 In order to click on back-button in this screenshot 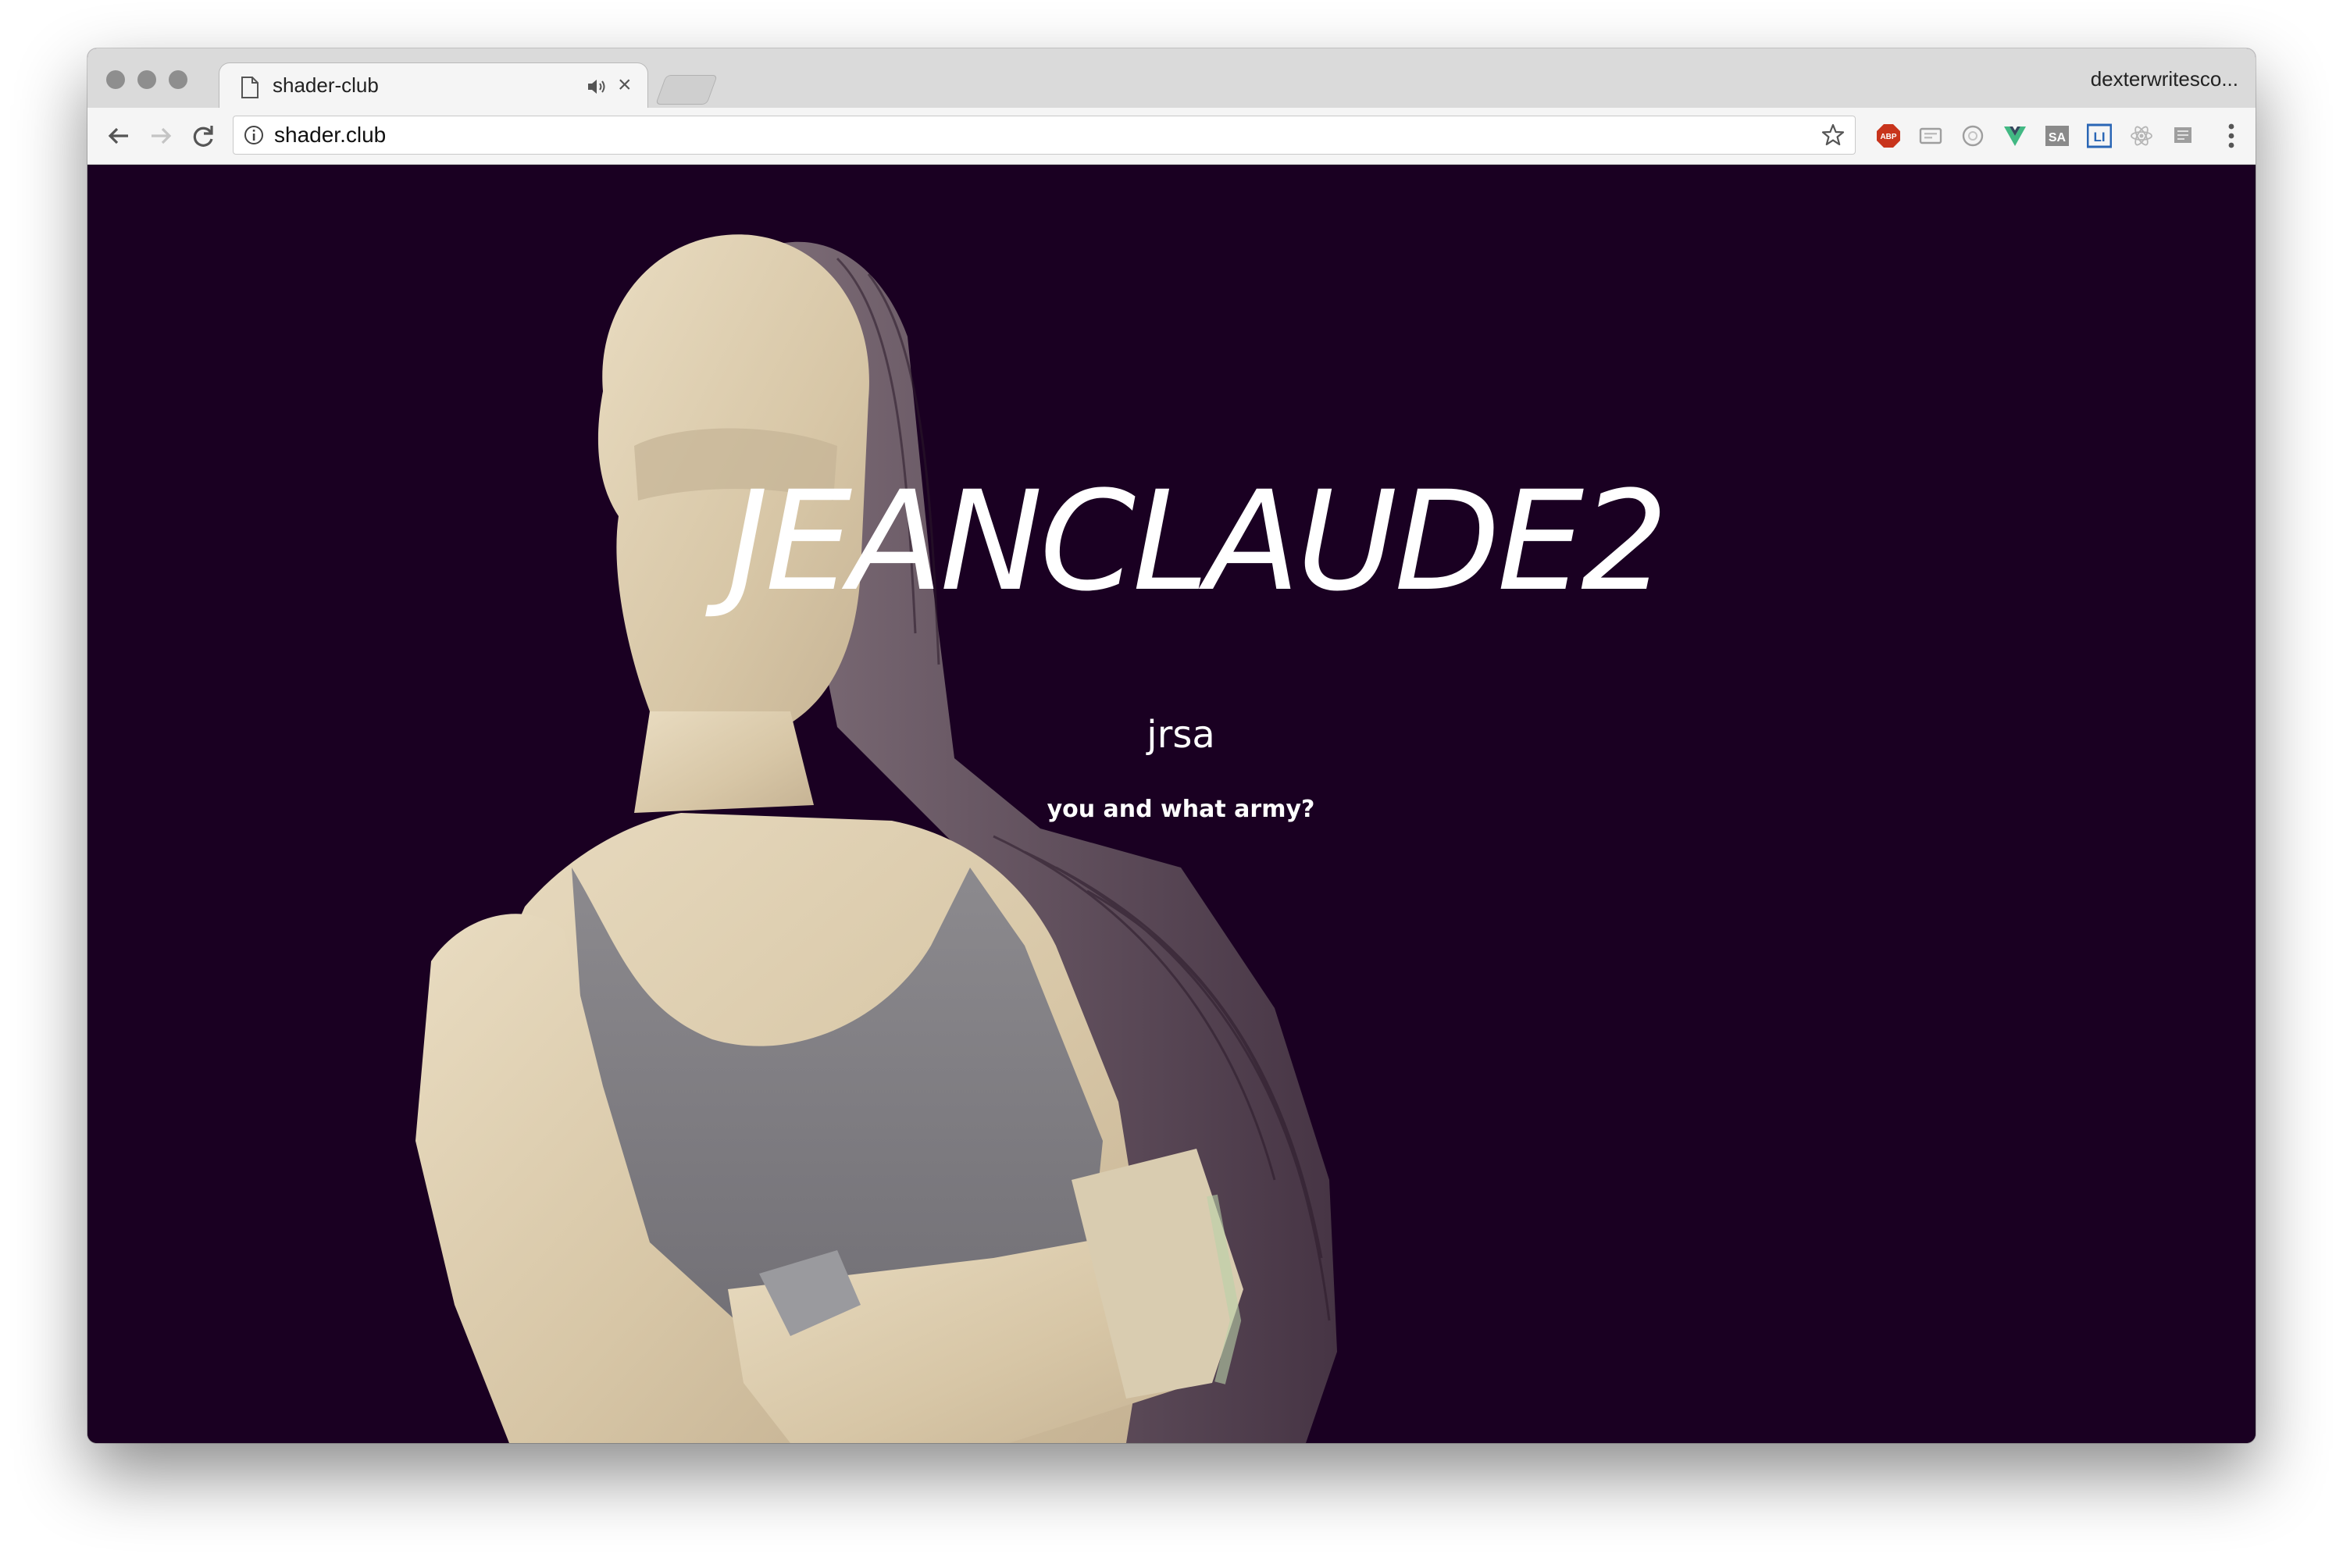, I will do `click(118, 136)`.